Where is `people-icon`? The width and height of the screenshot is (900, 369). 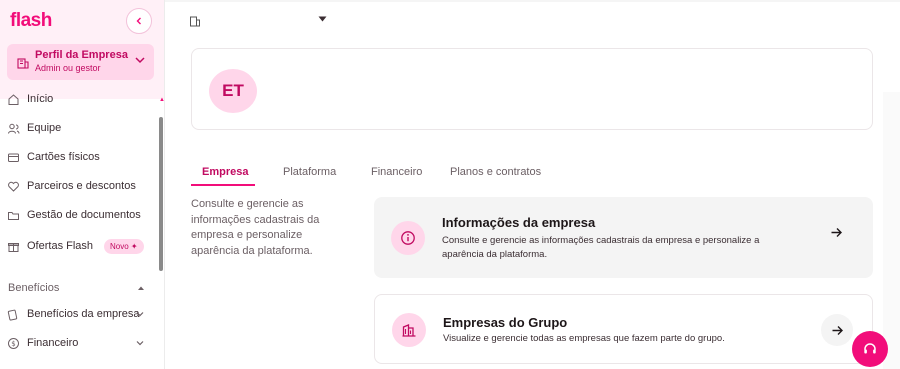
people-icon is located at coordinates (14, 128).